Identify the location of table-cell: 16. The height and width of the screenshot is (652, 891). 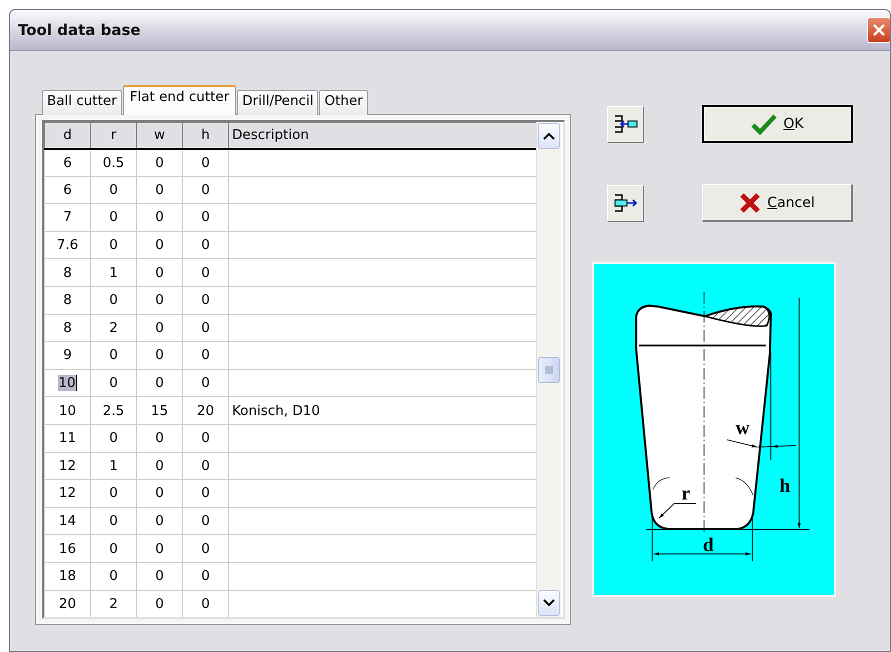
(67, 548).